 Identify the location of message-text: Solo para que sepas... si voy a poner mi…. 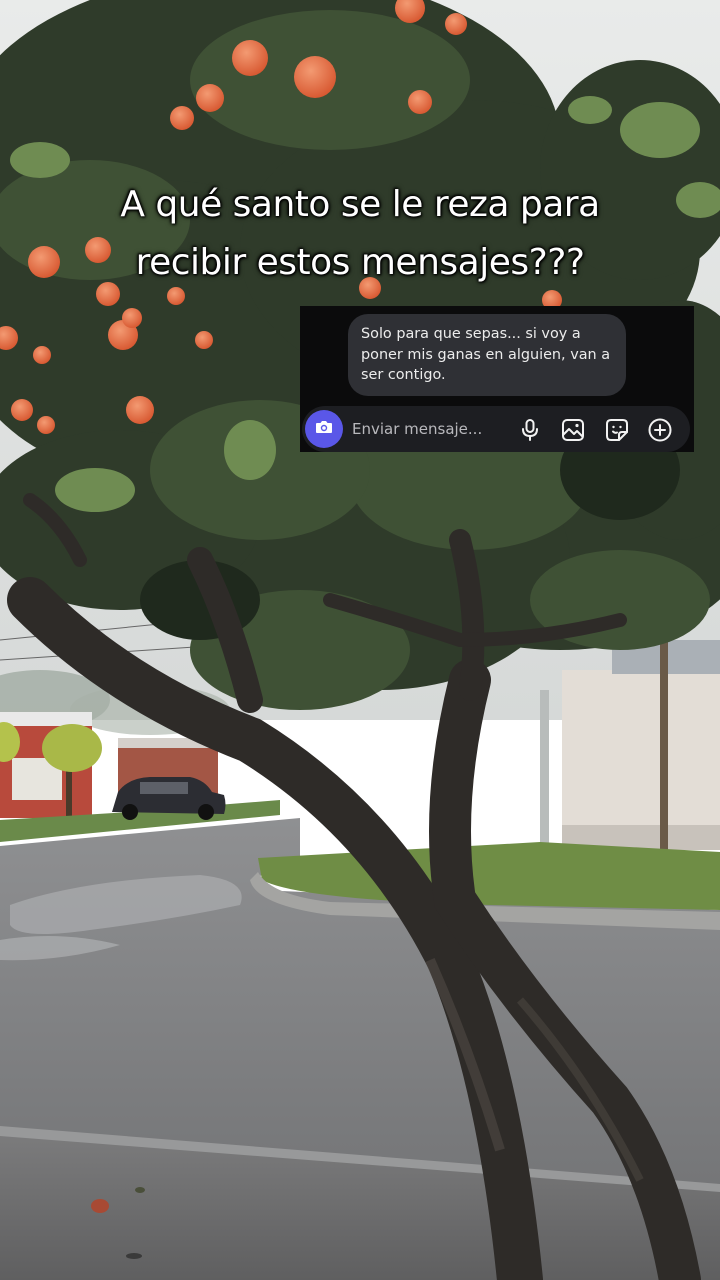
(486, 354).